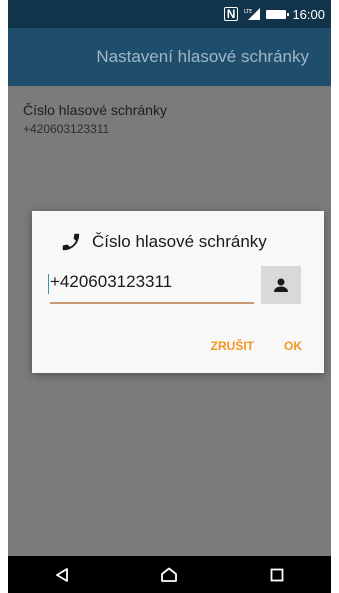  I want to click on preference-title: Číslo hlasové schránky, so click(95, 110).